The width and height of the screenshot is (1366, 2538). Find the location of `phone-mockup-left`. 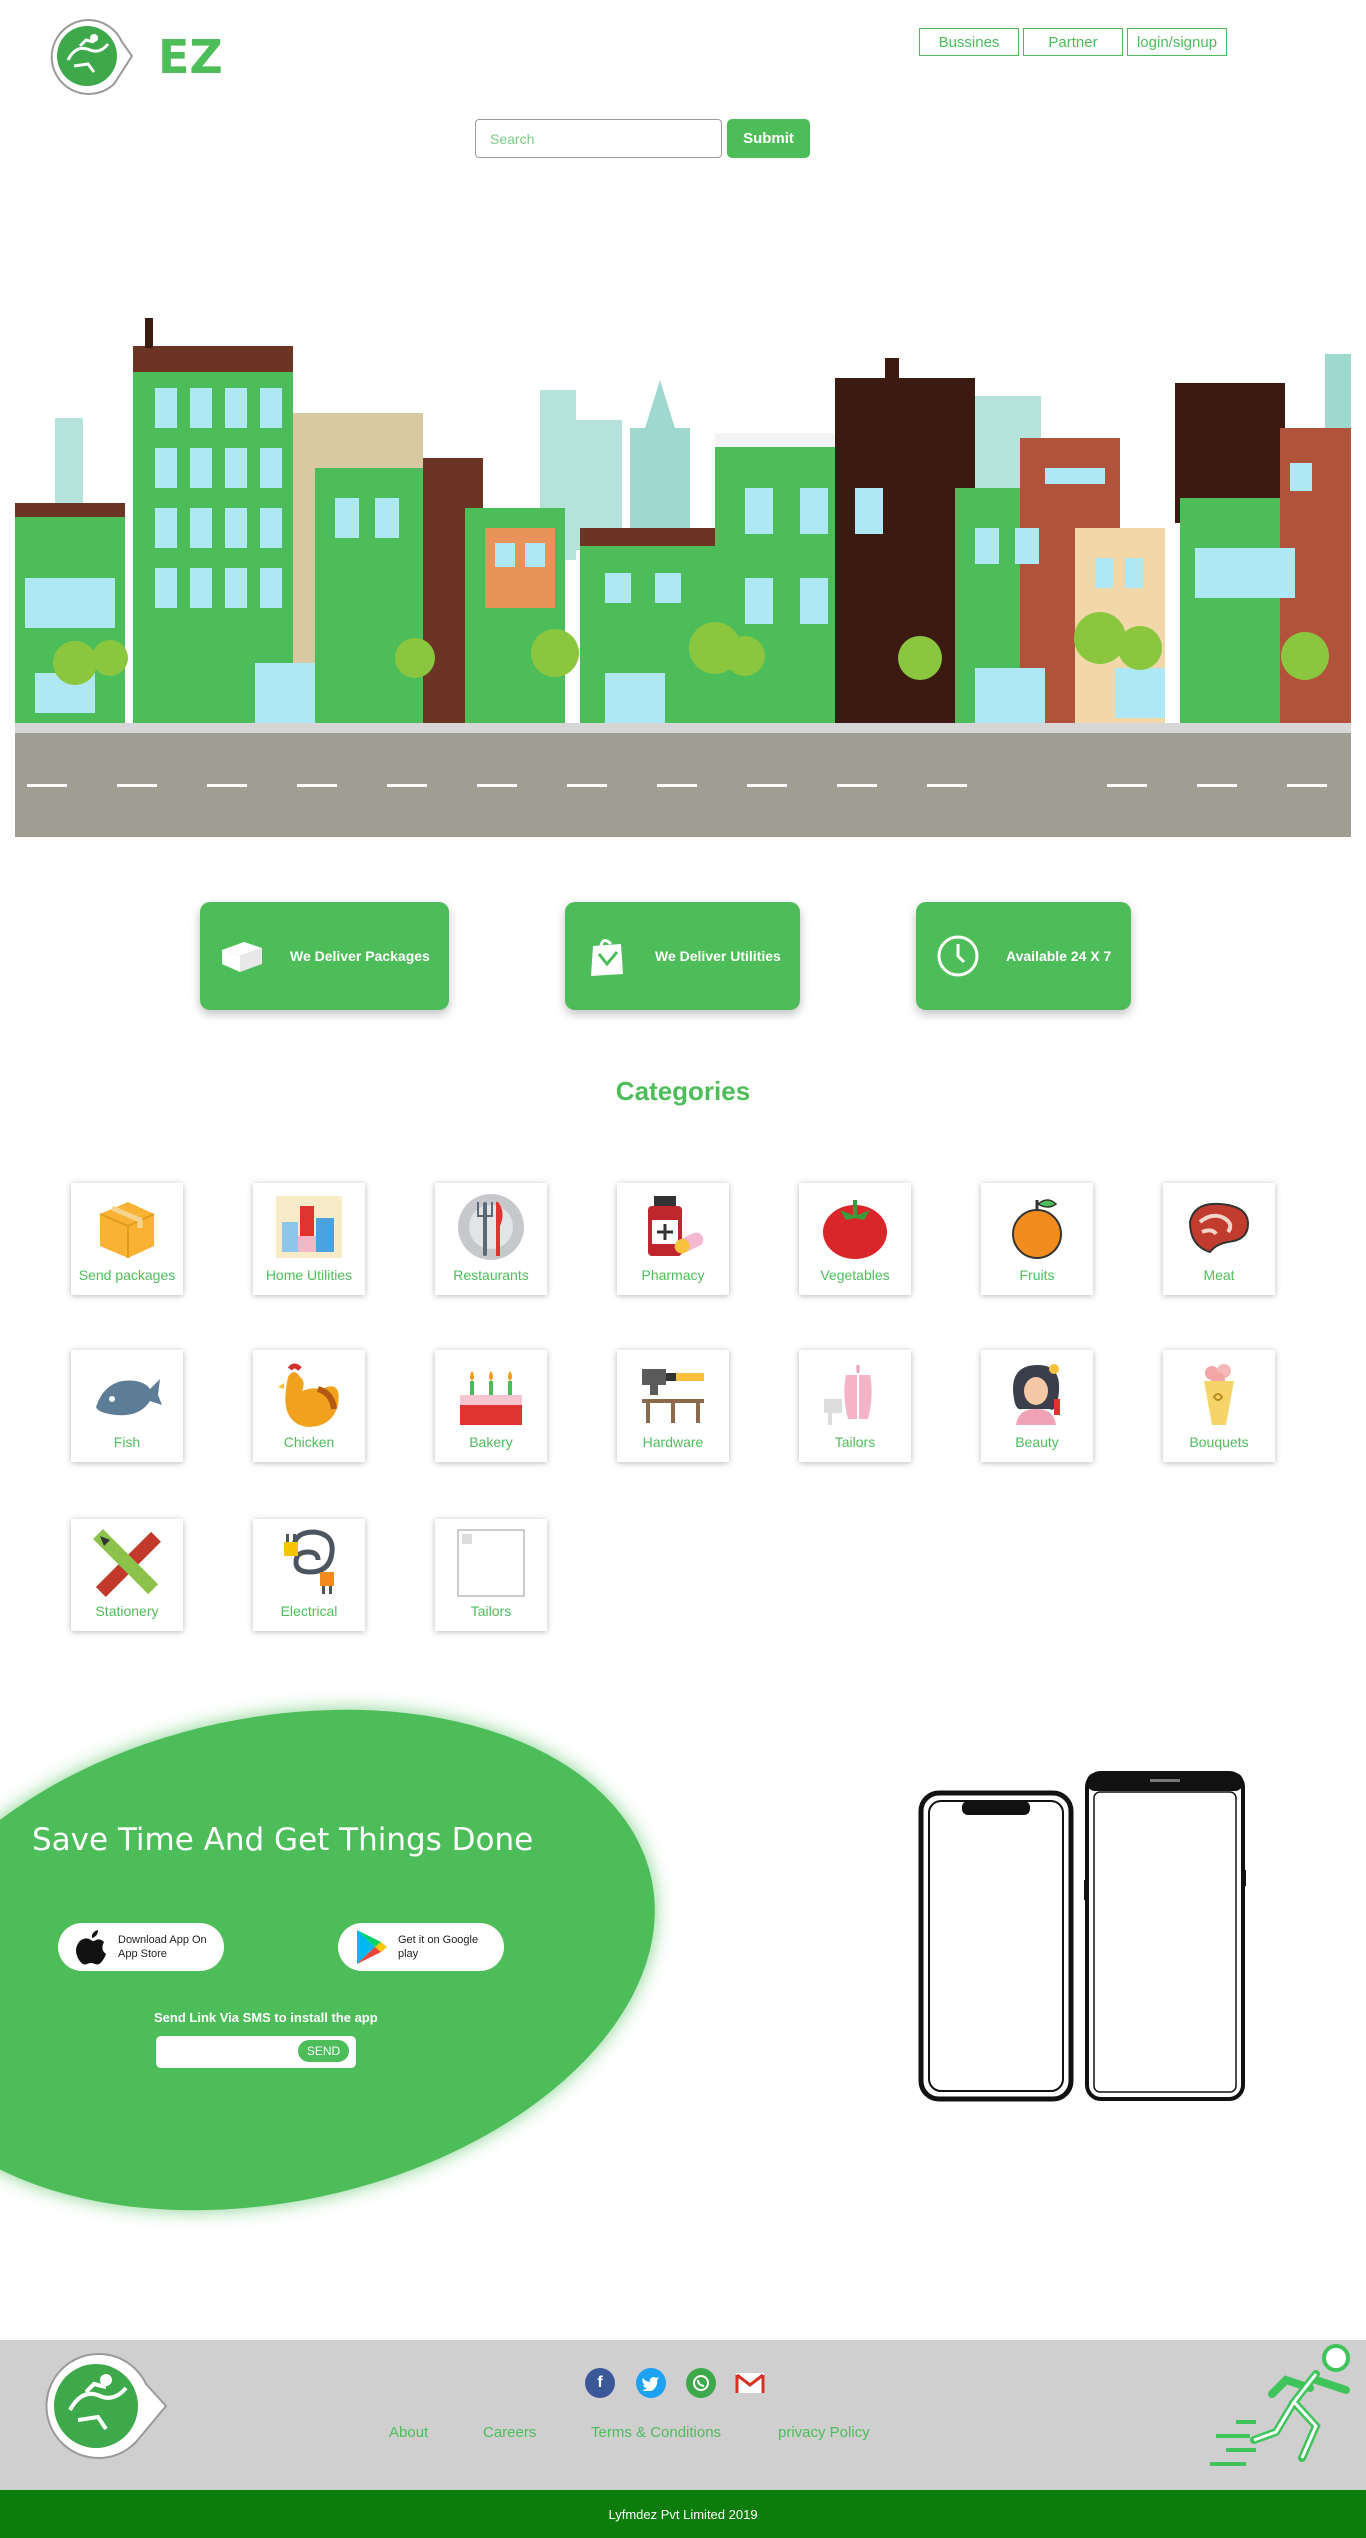

phone-mockup-left is located at coordinates (996, 1946).